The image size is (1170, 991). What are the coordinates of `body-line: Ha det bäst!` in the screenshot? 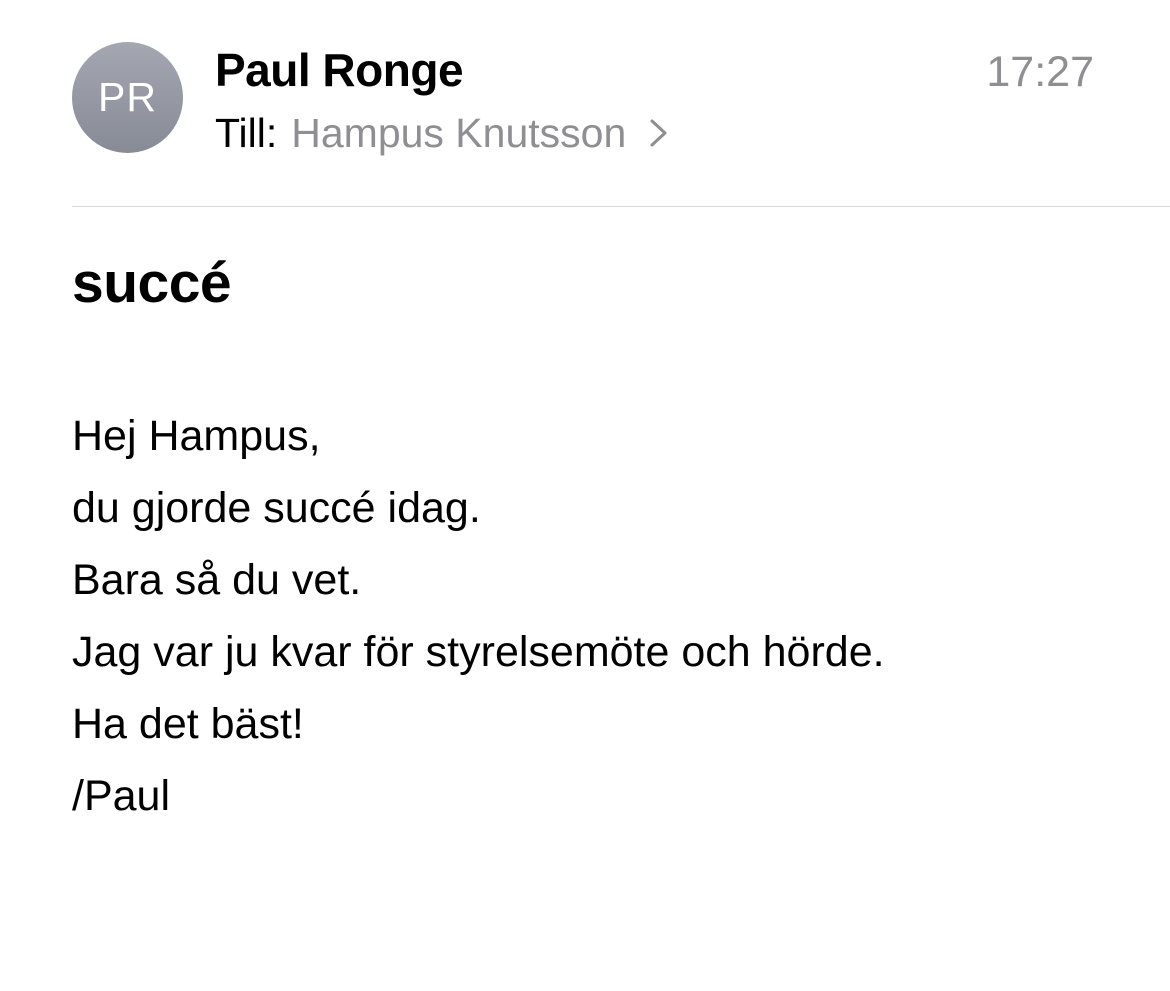 It's located at (188, 724).